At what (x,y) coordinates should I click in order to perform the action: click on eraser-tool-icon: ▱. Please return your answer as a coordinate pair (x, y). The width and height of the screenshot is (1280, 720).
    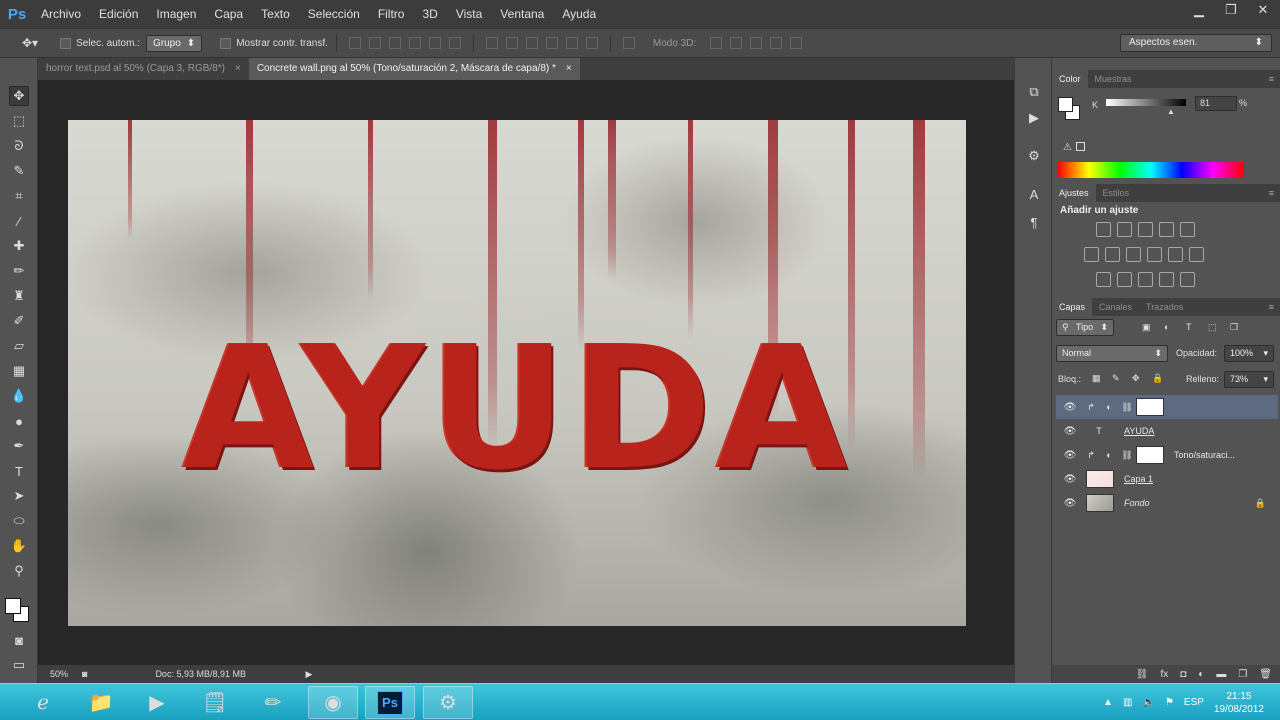
    Looking at the image, I should click on (19, 346).